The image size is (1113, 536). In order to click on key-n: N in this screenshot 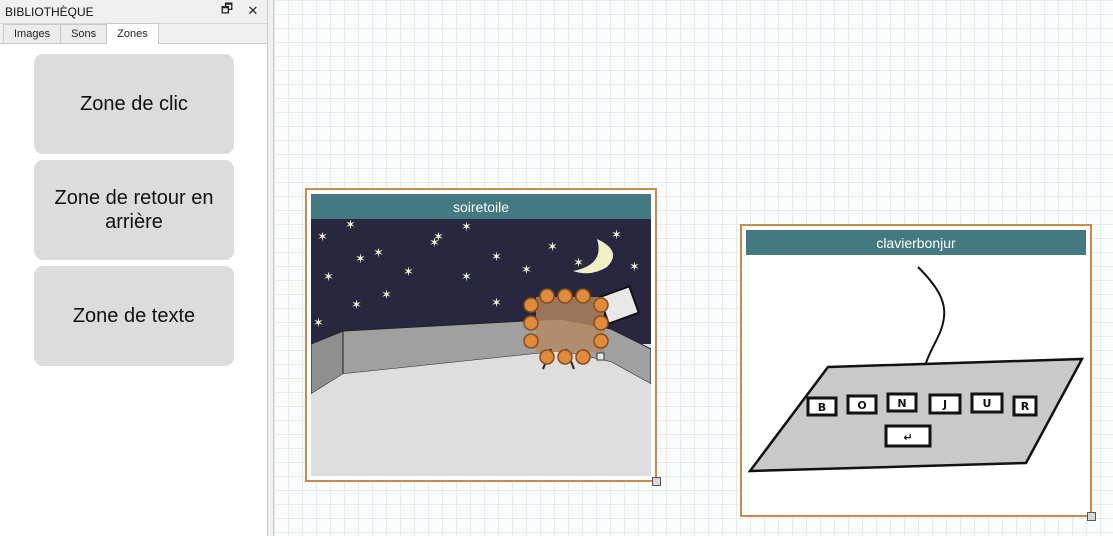, I will do `click(901, 403)`.